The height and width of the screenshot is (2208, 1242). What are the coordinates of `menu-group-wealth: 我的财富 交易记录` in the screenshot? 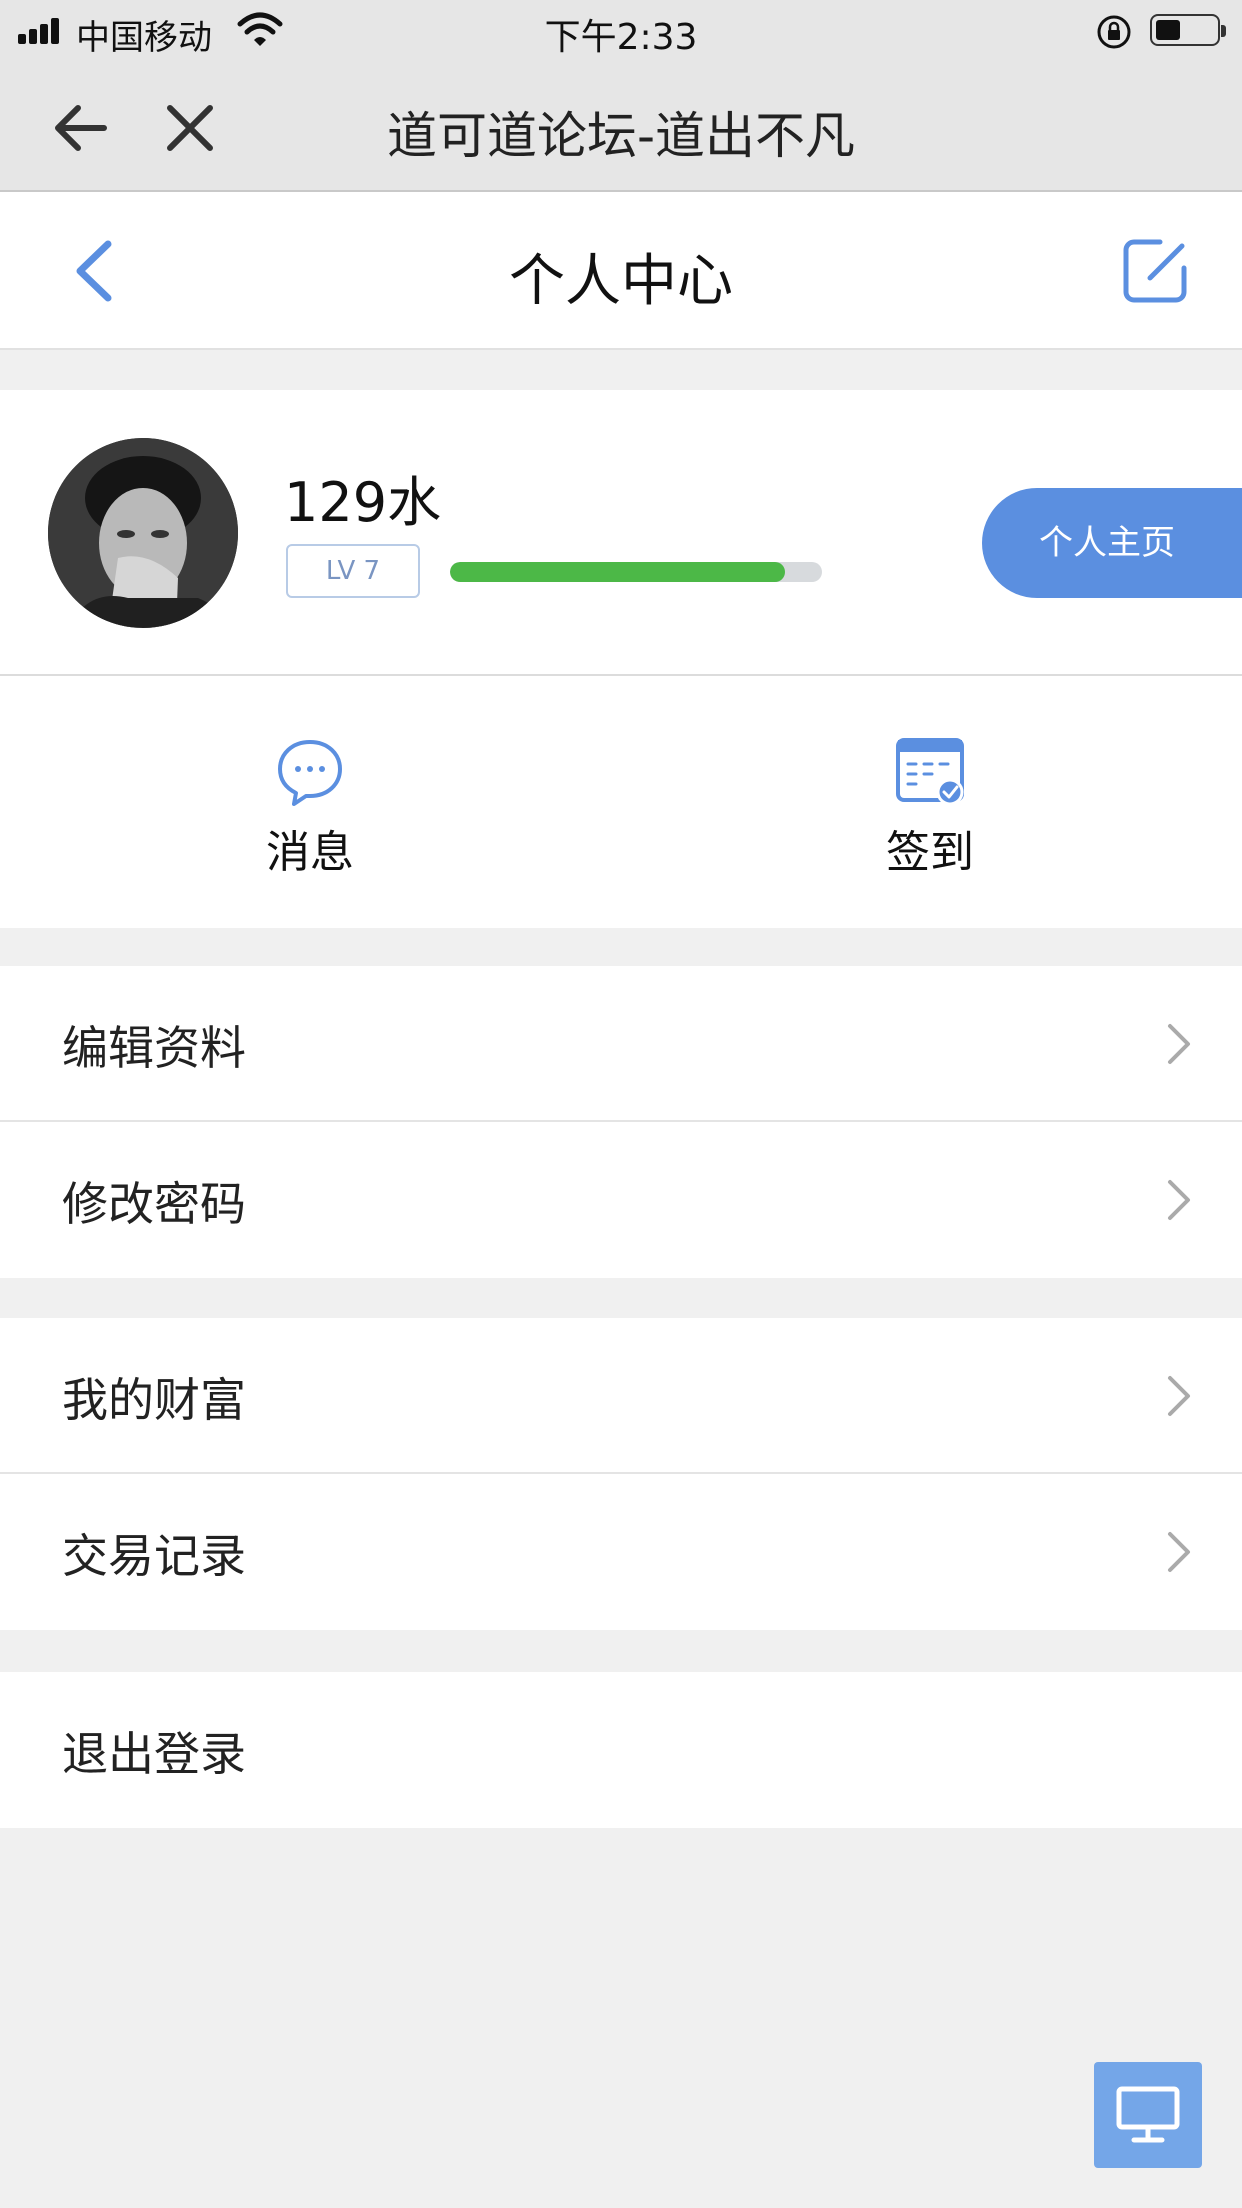 It's located at (621, 1474).